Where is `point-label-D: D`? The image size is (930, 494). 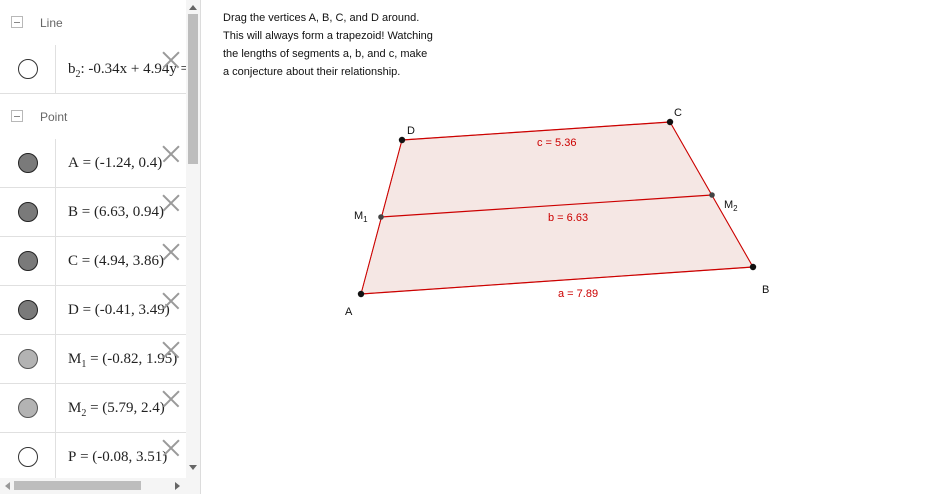
point-label-D: D is located at coordinates (411, 131).